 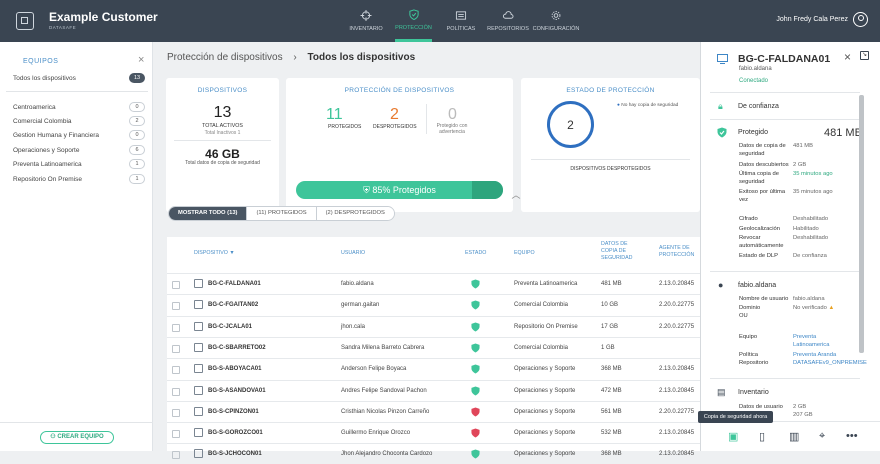 I want to click on tab-unprotected: (2) DESPROTEGIDOS, so click(x=355, y=213).